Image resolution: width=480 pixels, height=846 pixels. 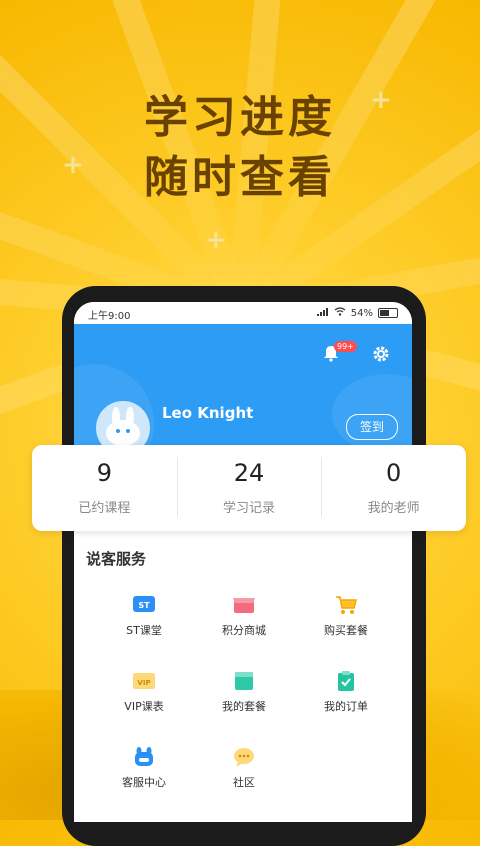 What do you see at coordinates (346, 605) in the screenshot?
I see `shopping-cart-icon` at bounding box center [346, 605].